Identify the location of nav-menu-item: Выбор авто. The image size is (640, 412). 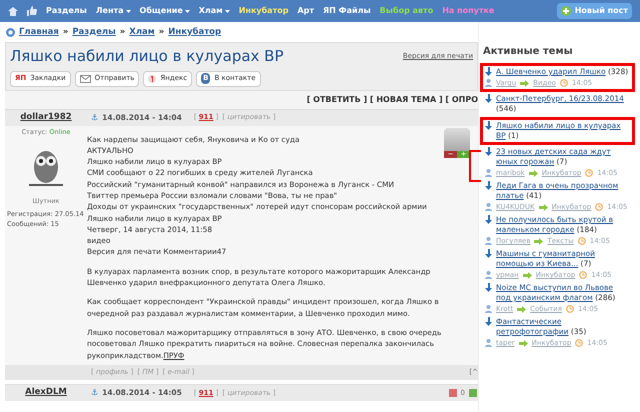
(407, 11).